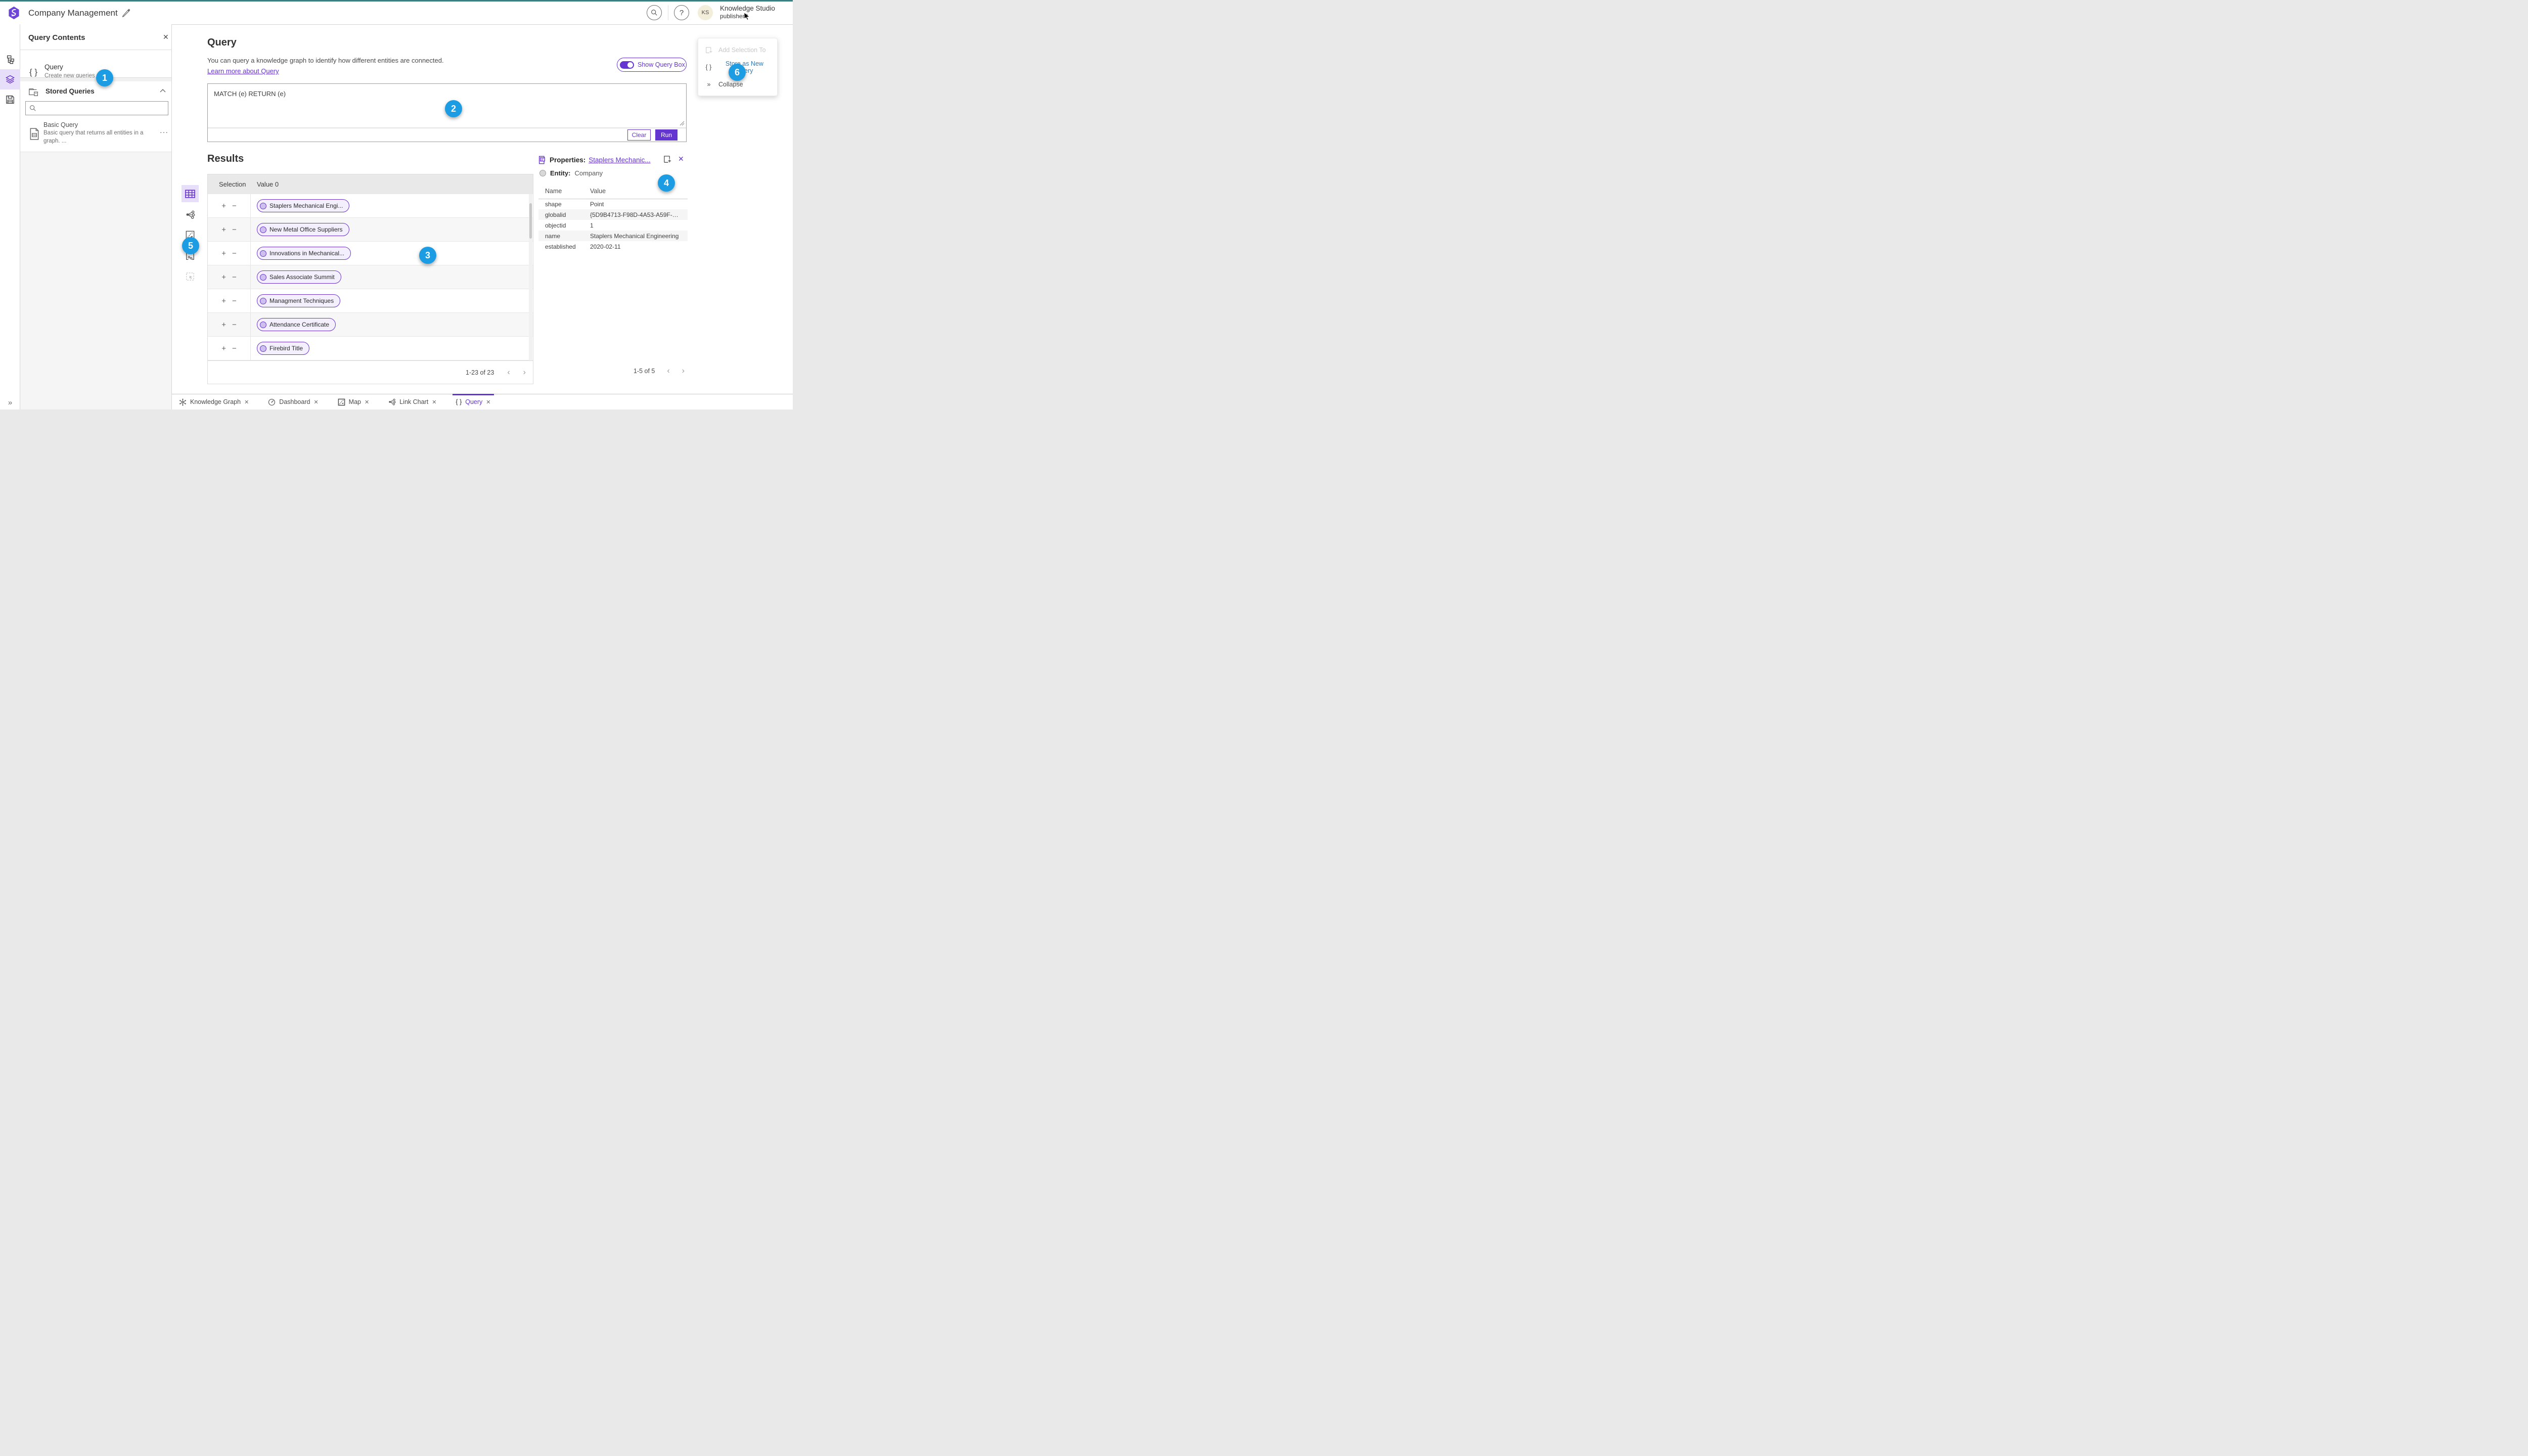 This screenshot has width=2528, height=1456. Describe the element at coordinates (183, 402) in the screenshot. I see `knowledge-graph-icon` at that location.